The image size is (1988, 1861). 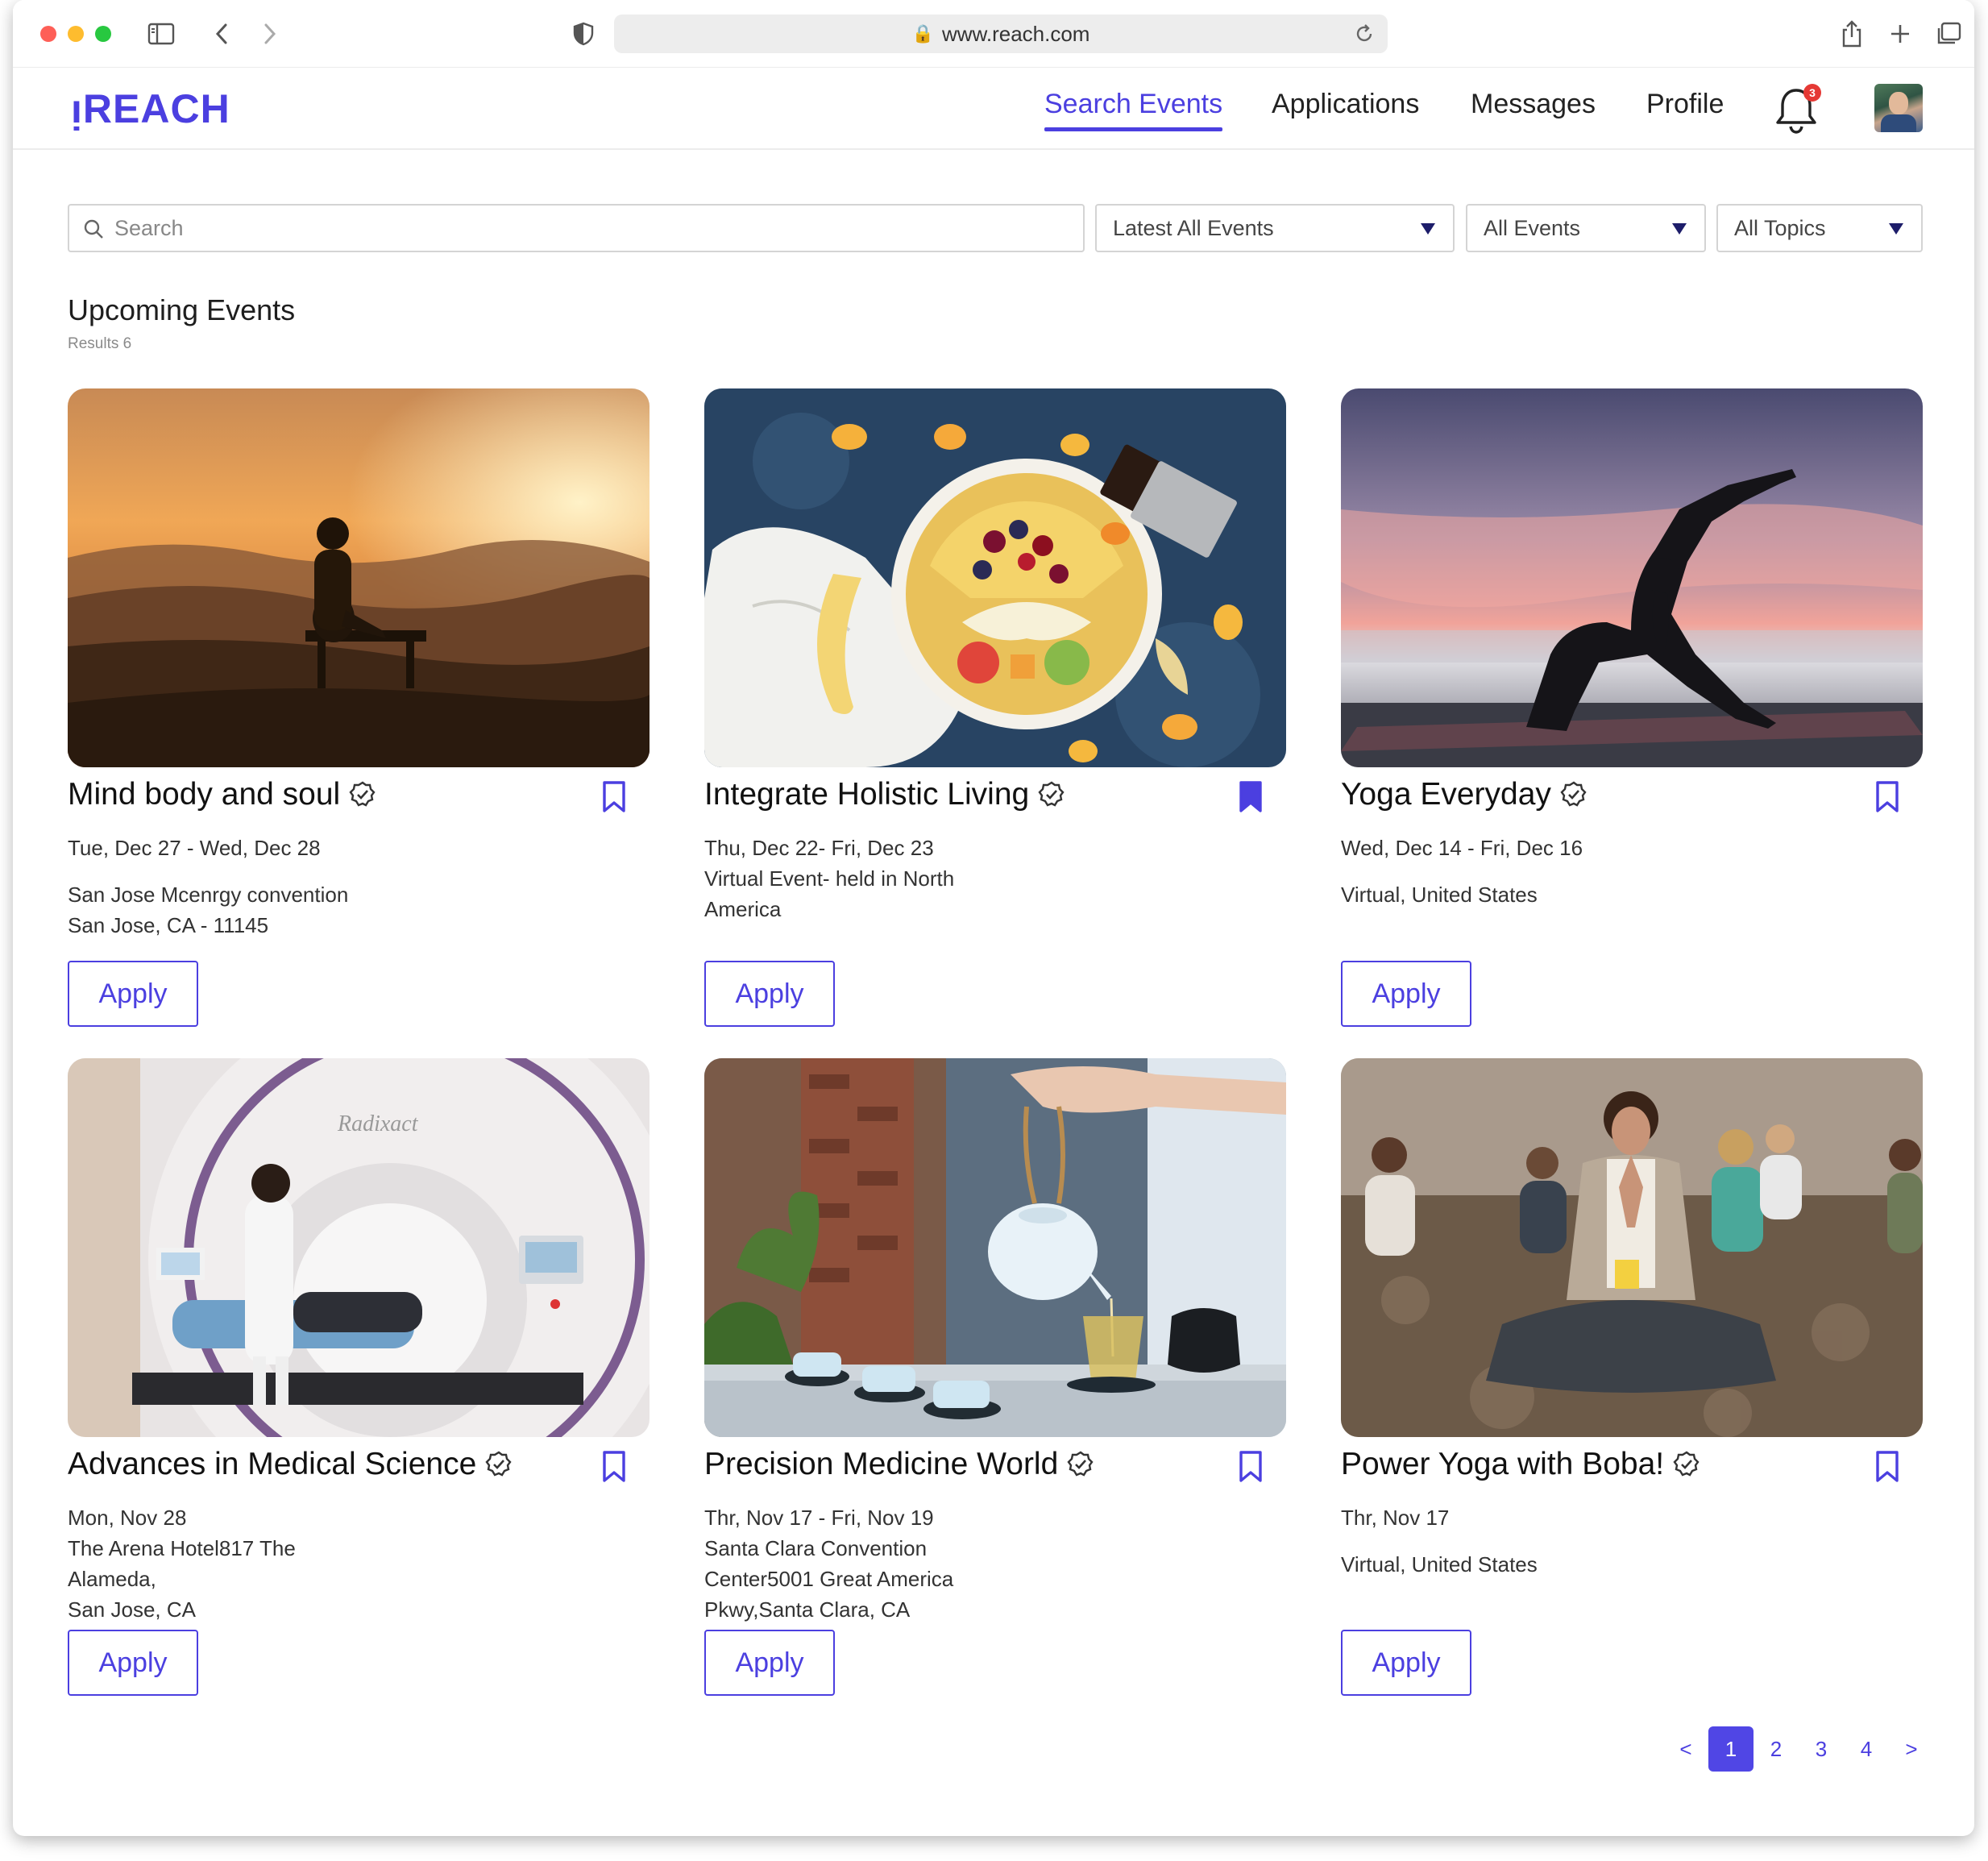 I want to click on user-avatar, so click(x=1899, y=108).